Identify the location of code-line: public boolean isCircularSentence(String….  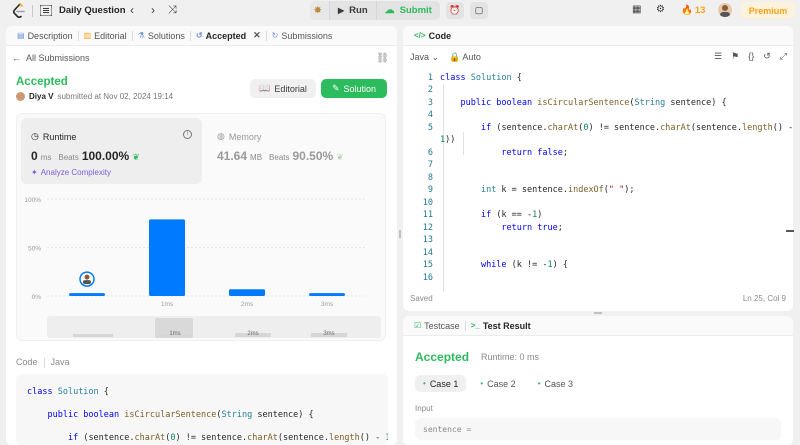
(593, 103).